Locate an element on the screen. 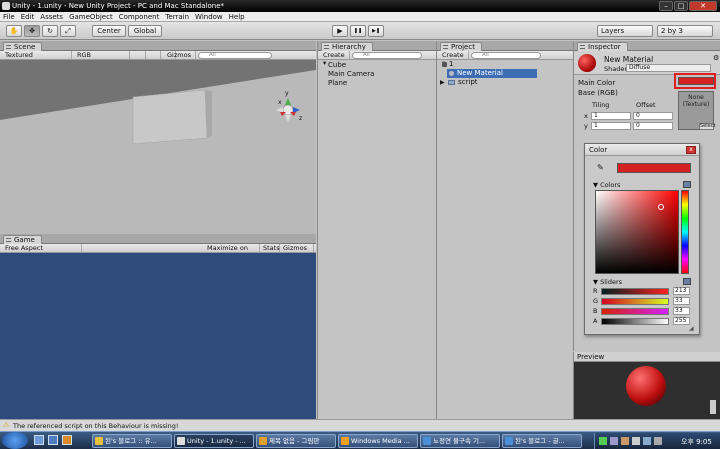 The image size is (720, 449). network-tray-icon is located at coordinates (603, 441).